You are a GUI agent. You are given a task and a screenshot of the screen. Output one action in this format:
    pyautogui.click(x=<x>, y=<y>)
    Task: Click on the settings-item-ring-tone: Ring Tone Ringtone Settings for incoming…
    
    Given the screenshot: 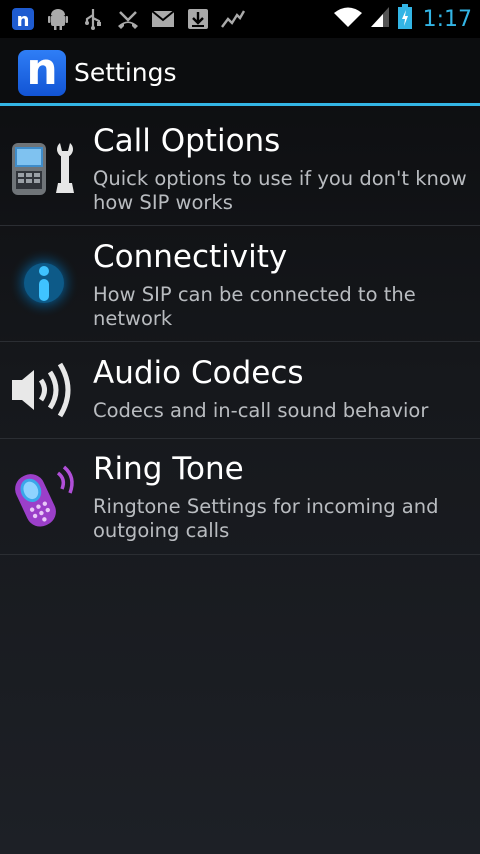 What is the action you would take?
    pyautogui.click(x=240, y=497)
    